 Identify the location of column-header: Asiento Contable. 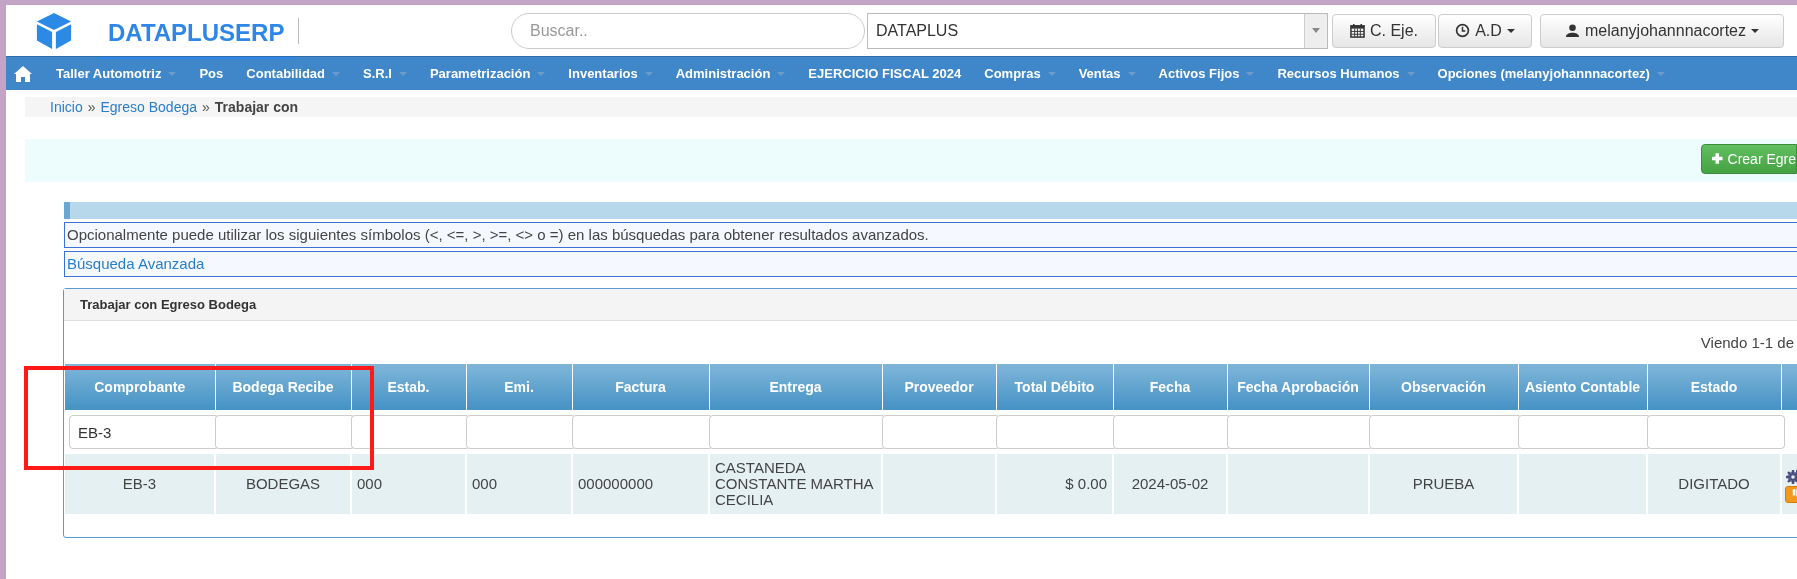
(1582, 387).